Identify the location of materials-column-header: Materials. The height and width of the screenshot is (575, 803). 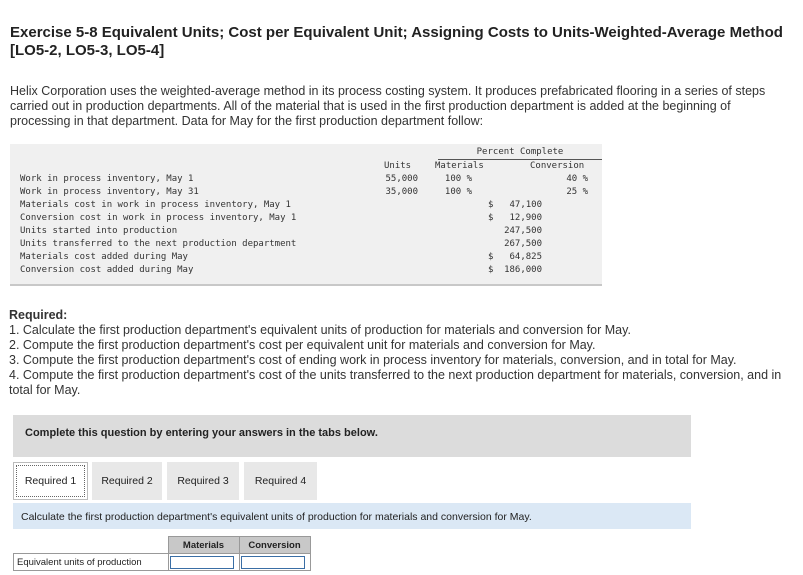
(203, 545).